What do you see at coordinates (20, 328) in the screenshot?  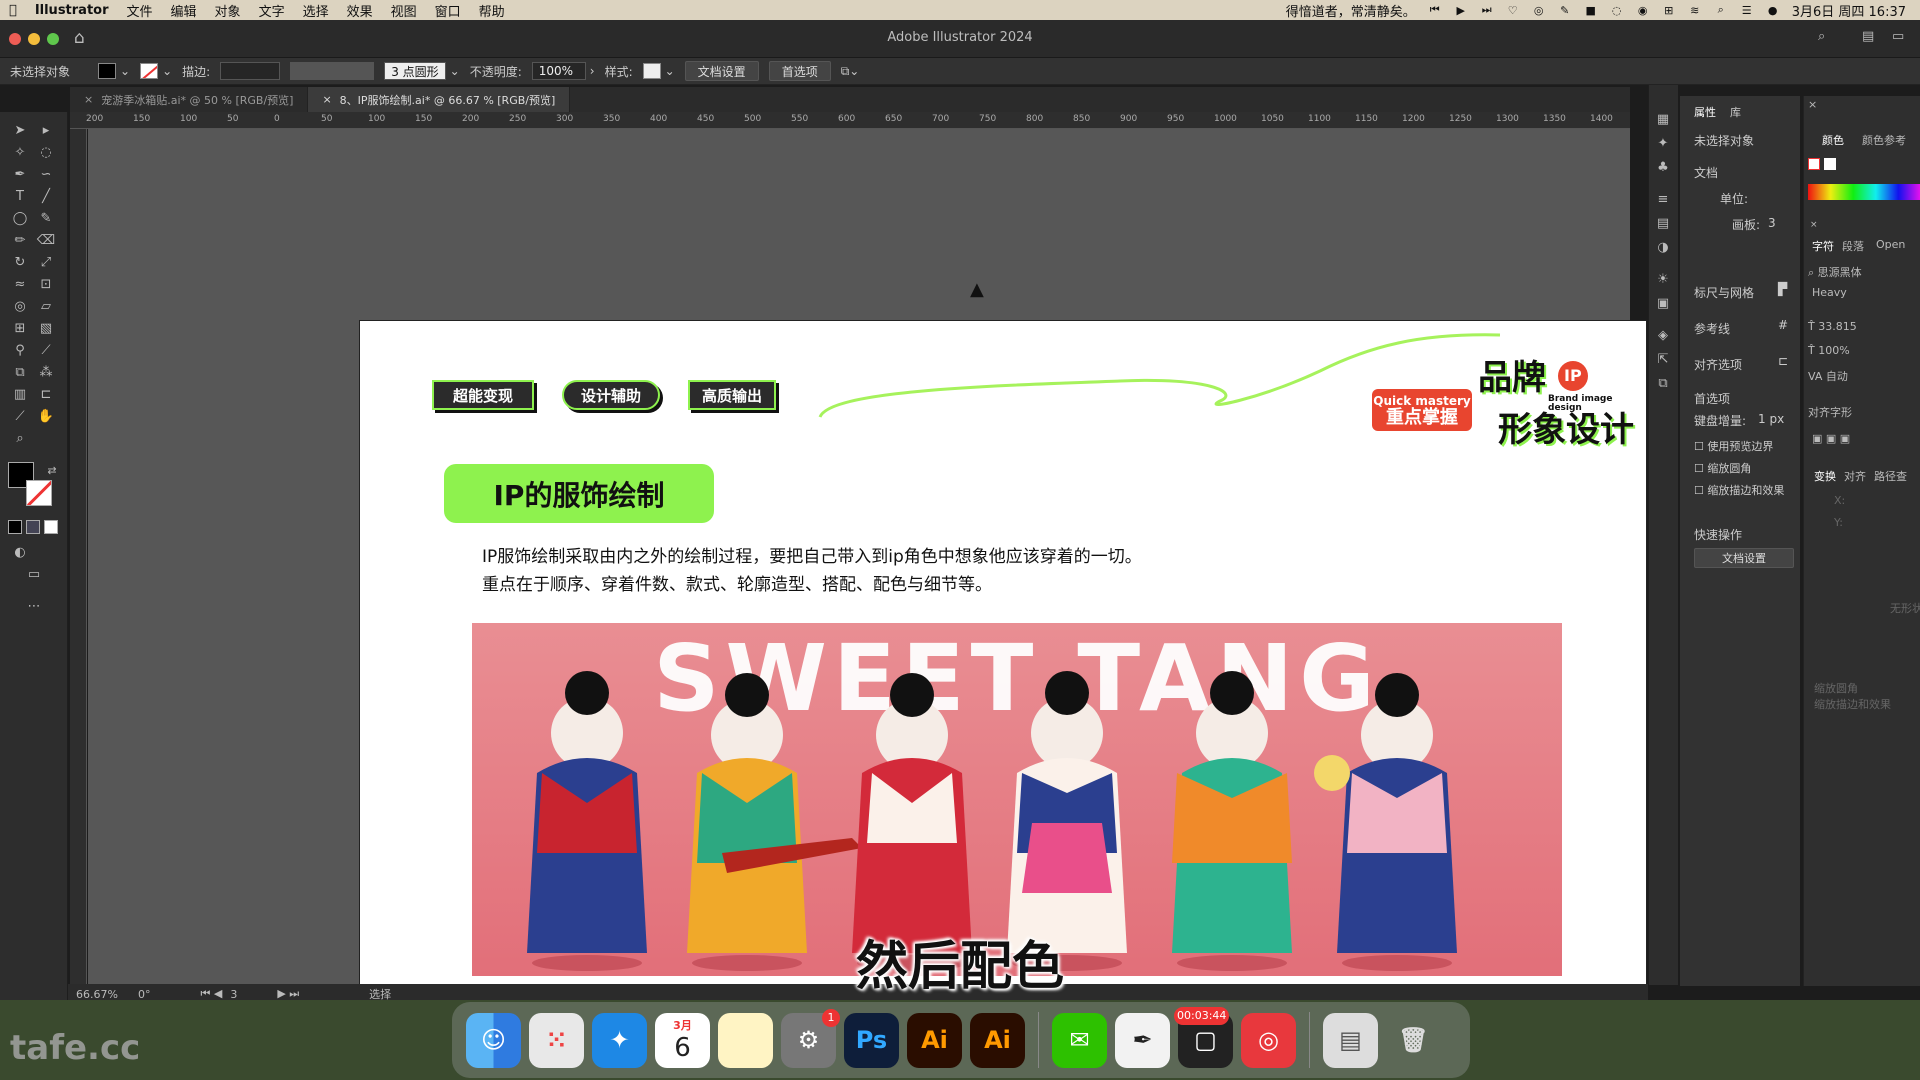 I see `mesh-tool-icon: ⊞` at bounding box center [20, 328].